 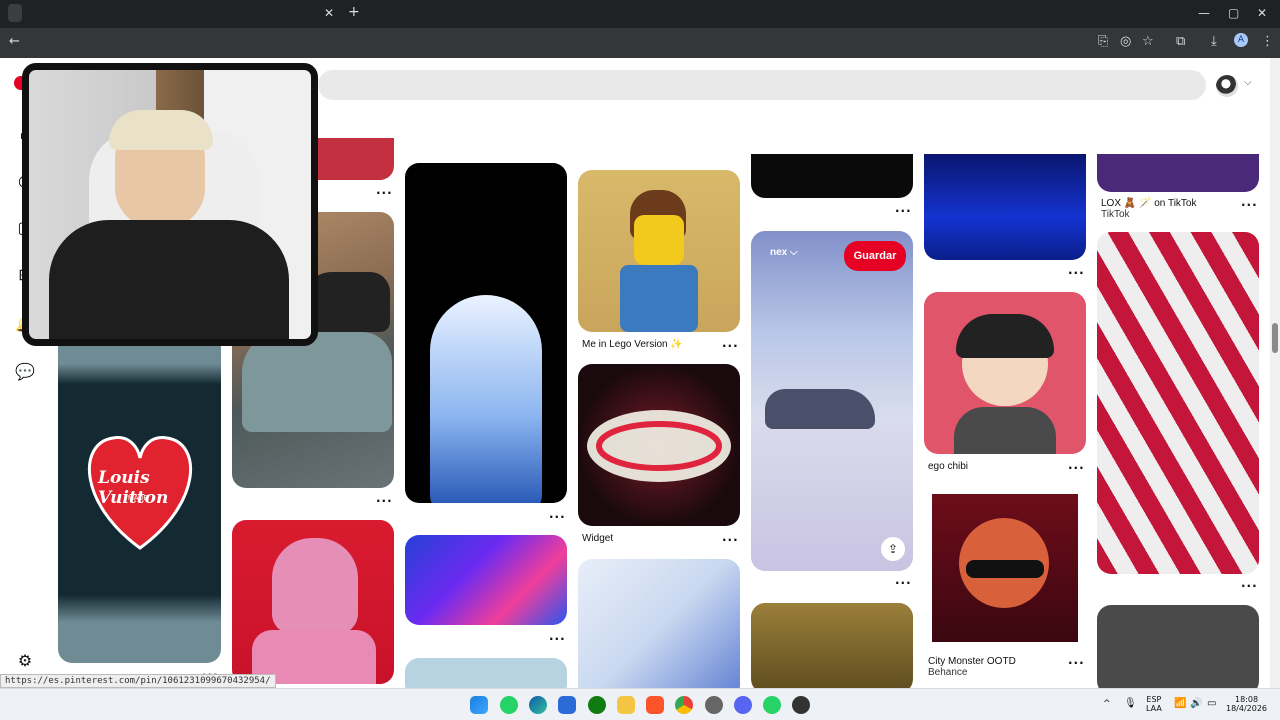 I want to click on pin-grey, so click(x=1178, y=646).